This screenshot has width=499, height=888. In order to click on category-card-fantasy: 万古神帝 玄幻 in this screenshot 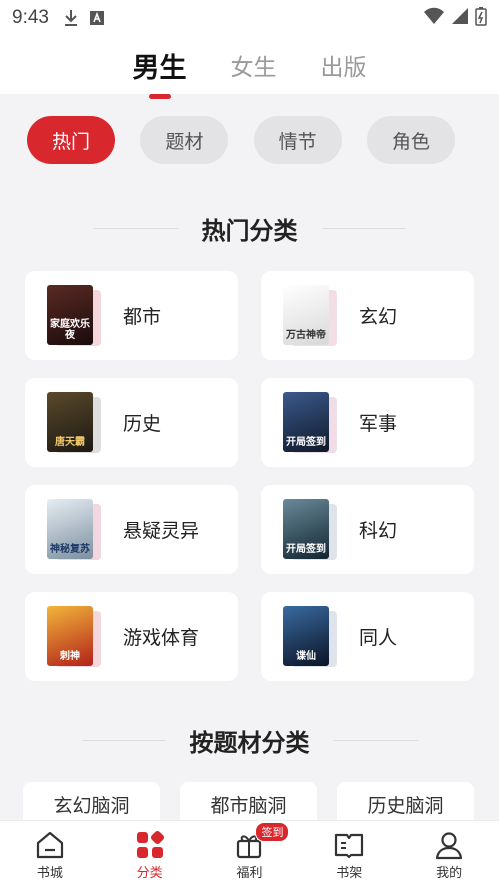, I will do `click(367, 315)`.